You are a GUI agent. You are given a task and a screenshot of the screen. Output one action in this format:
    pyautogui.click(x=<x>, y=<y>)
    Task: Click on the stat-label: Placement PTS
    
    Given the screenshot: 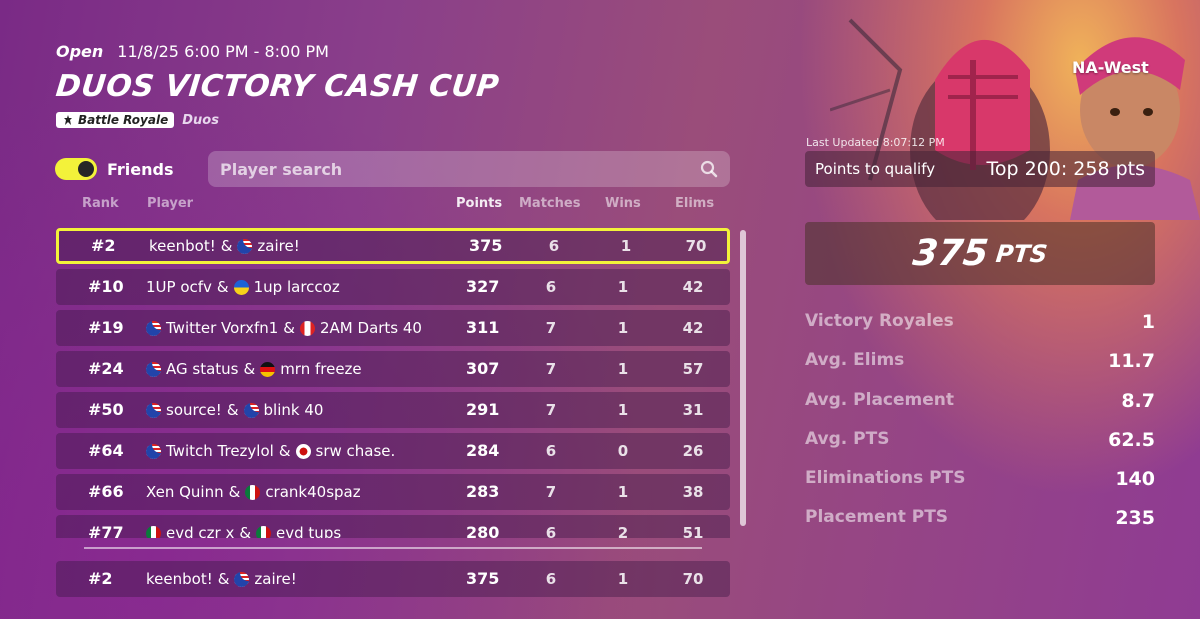 What is the action you would take?
    pyautogui.click(x=877, y=517)
    